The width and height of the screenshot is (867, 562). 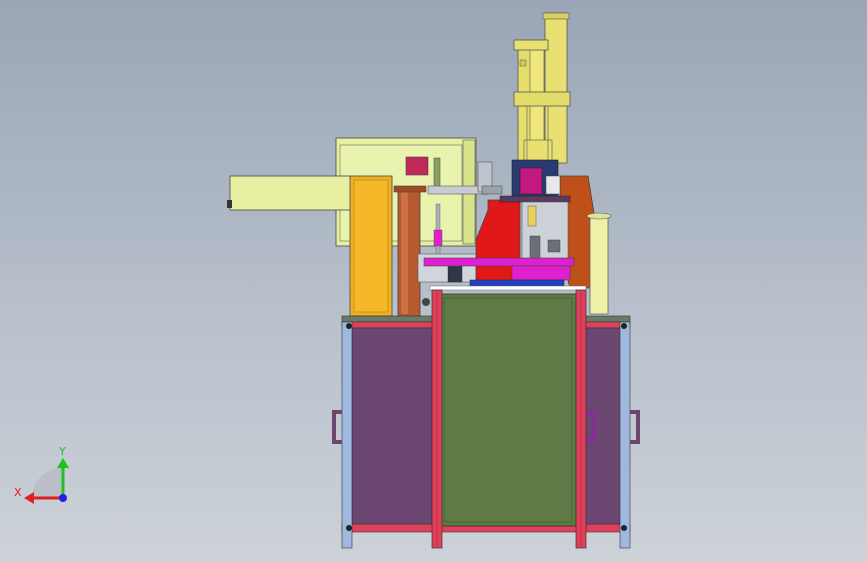 What do you see at coordinates (29, 498) in the screenshot?
I see `x-axis-arrowhead` at bounding box center [29, 498].